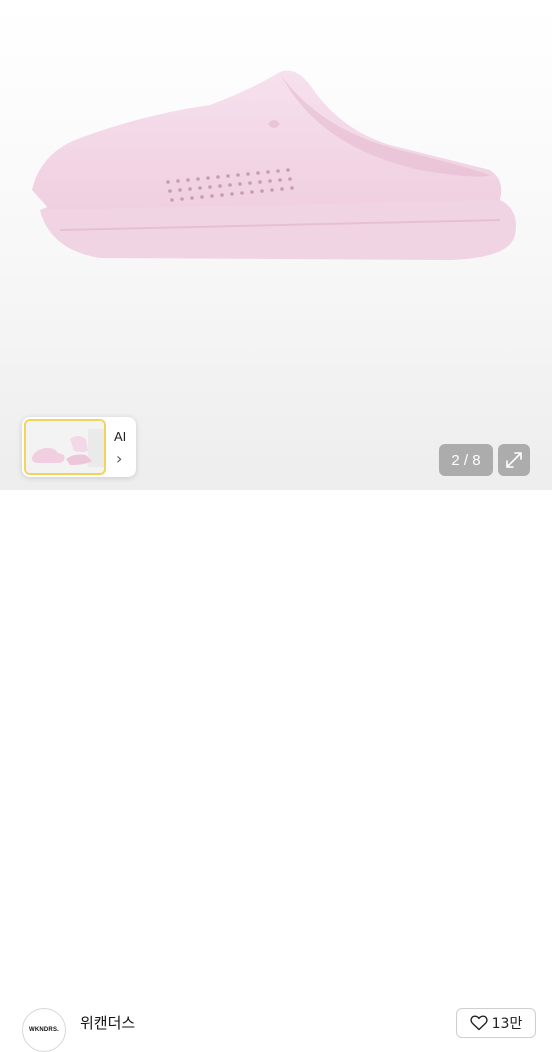 The height and width of the screenshot is (1052, 552). What do you see at coordinates (119, 458) in the screenshot?
I see `chevron-right-icon: ›` at bounding box center [119, 458].